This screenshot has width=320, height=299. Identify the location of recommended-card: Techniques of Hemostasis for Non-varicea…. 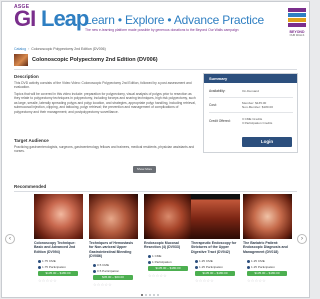
(113, 244).